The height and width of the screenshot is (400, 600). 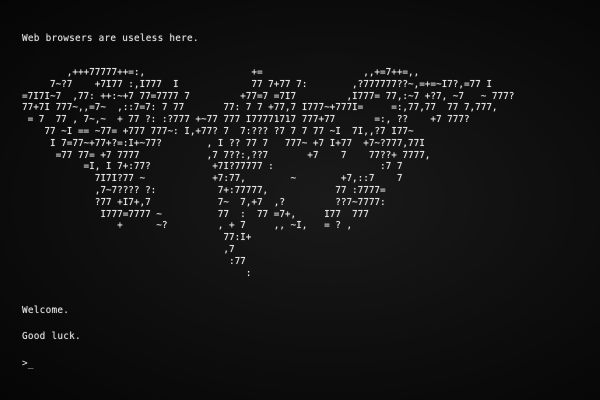 What do you see at coordinates (46, 310) in the screenshot?
I see `welcome-message: Welcome.` at bounding box center [46, 310].